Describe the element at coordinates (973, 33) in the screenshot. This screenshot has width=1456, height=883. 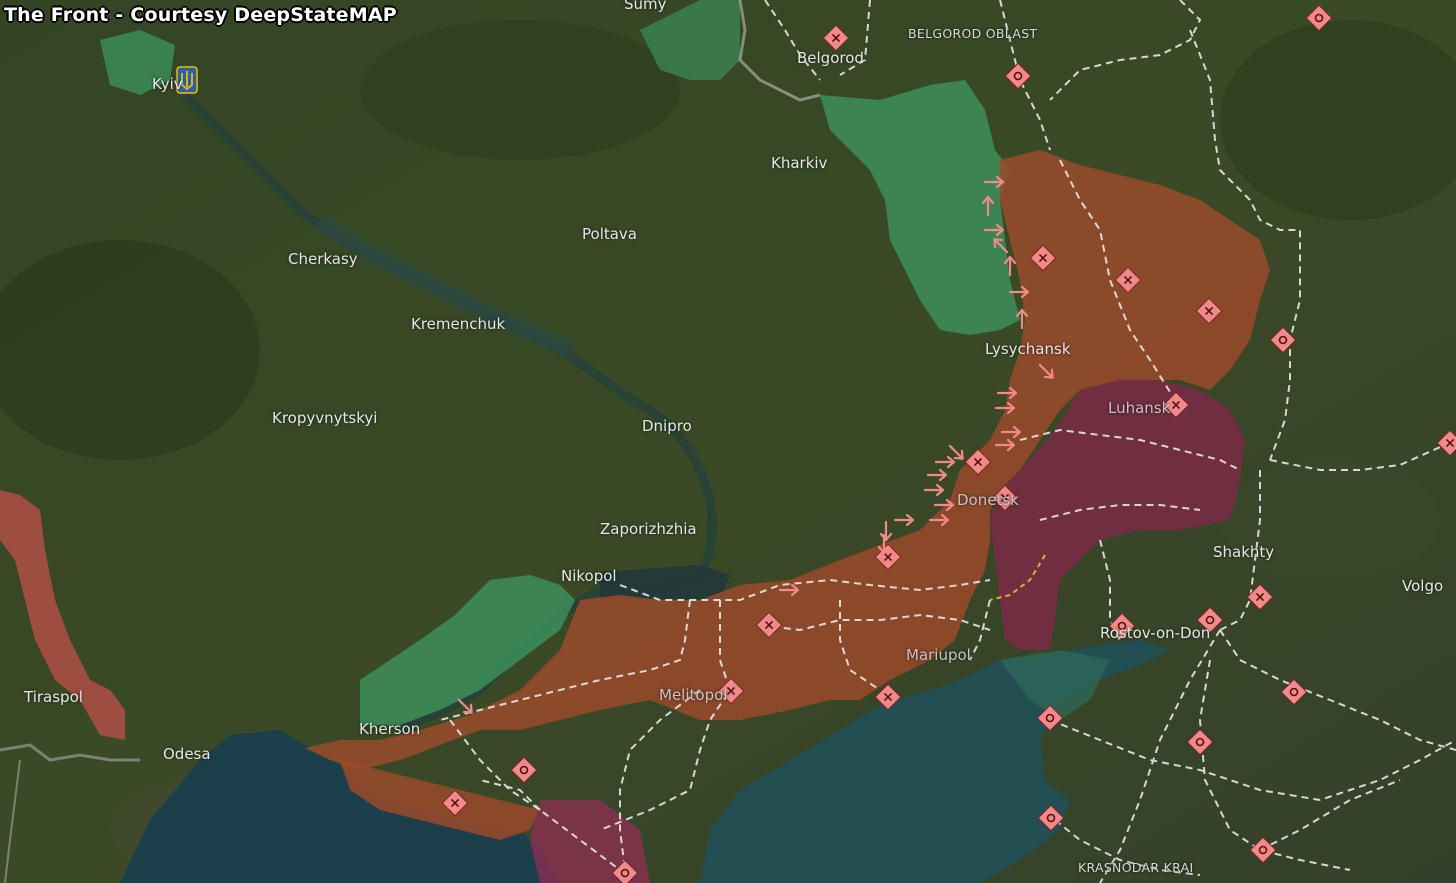
I see `region-label-belgorod-oblast: BELGOROD OBLAST` at that location.